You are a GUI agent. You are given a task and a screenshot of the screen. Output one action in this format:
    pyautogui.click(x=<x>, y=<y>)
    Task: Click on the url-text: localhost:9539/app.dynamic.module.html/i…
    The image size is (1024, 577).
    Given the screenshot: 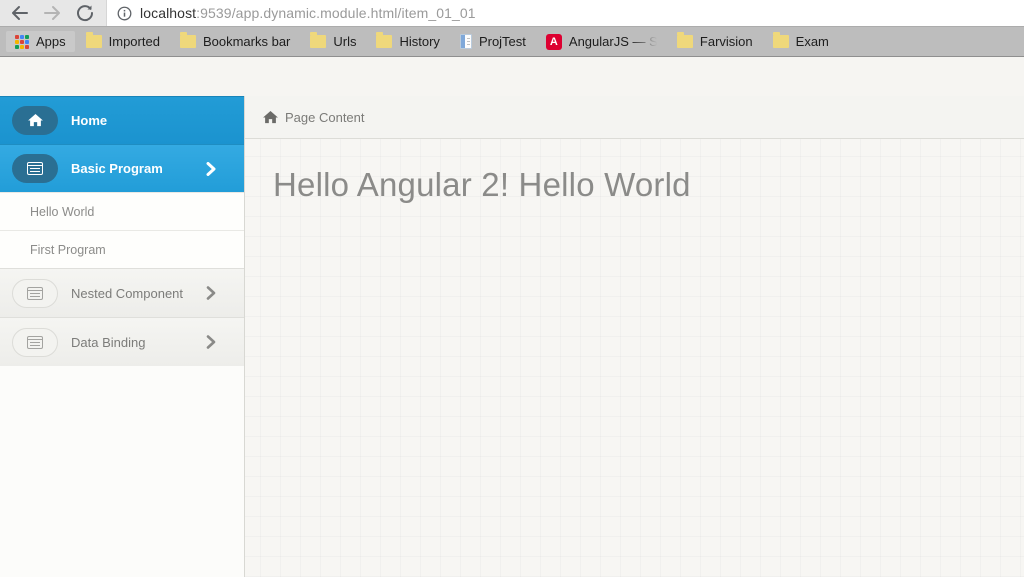 What is the action you would take?
    pyautogui.click(x=308, y=13)
    